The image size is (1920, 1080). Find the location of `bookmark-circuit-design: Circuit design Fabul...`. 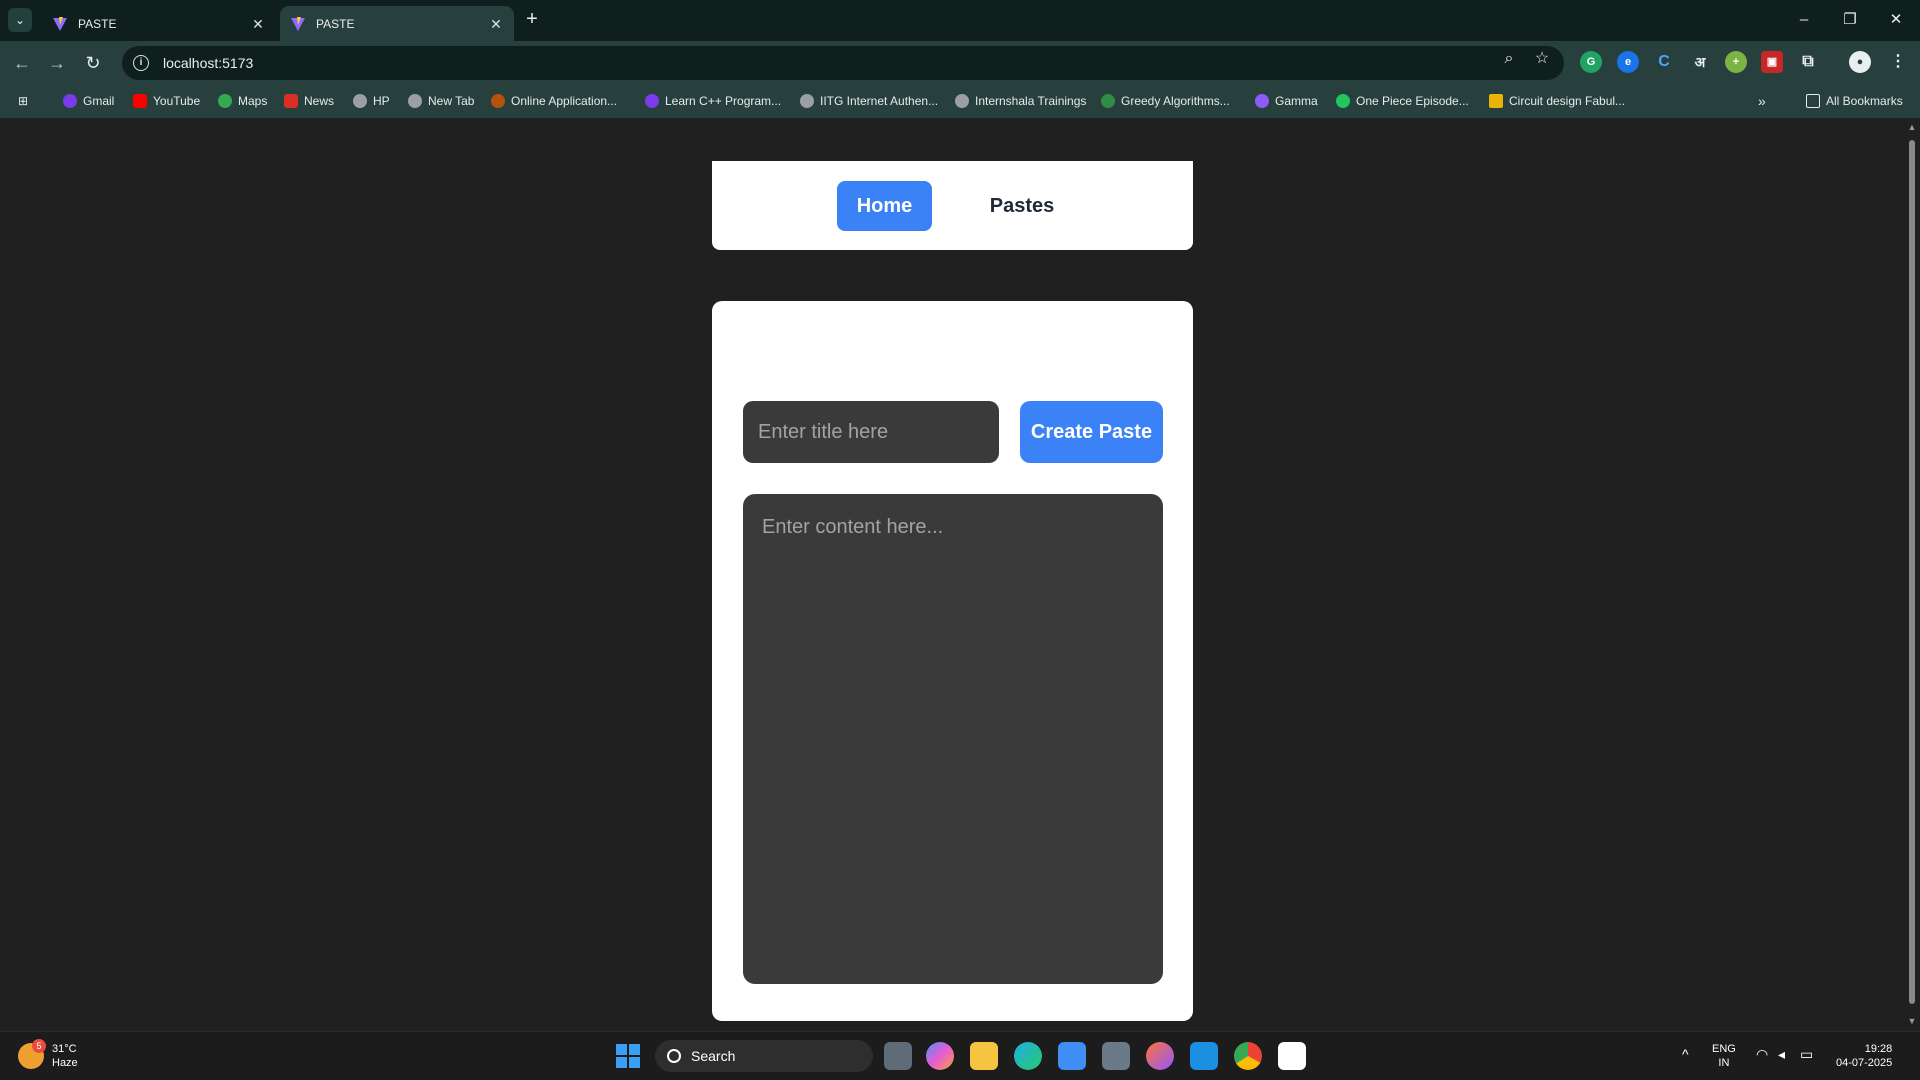

bookmark-circuit-design: Circuit design Fabul... is located at coordinates (1557, 101).